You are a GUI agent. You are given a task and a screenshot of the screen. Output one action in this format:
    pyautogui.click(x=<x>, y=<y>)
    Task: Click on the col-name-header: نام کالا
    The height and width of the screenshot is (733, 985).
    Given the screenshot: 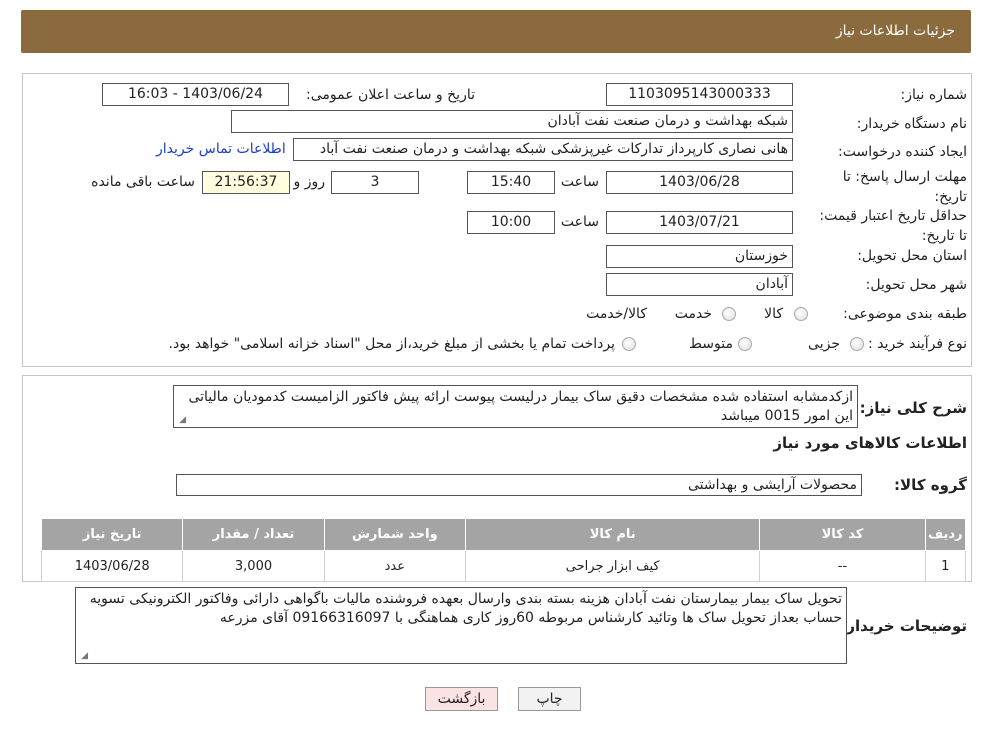 What is the action you would take?
    pyautogui.click(x=612, y=534)
    